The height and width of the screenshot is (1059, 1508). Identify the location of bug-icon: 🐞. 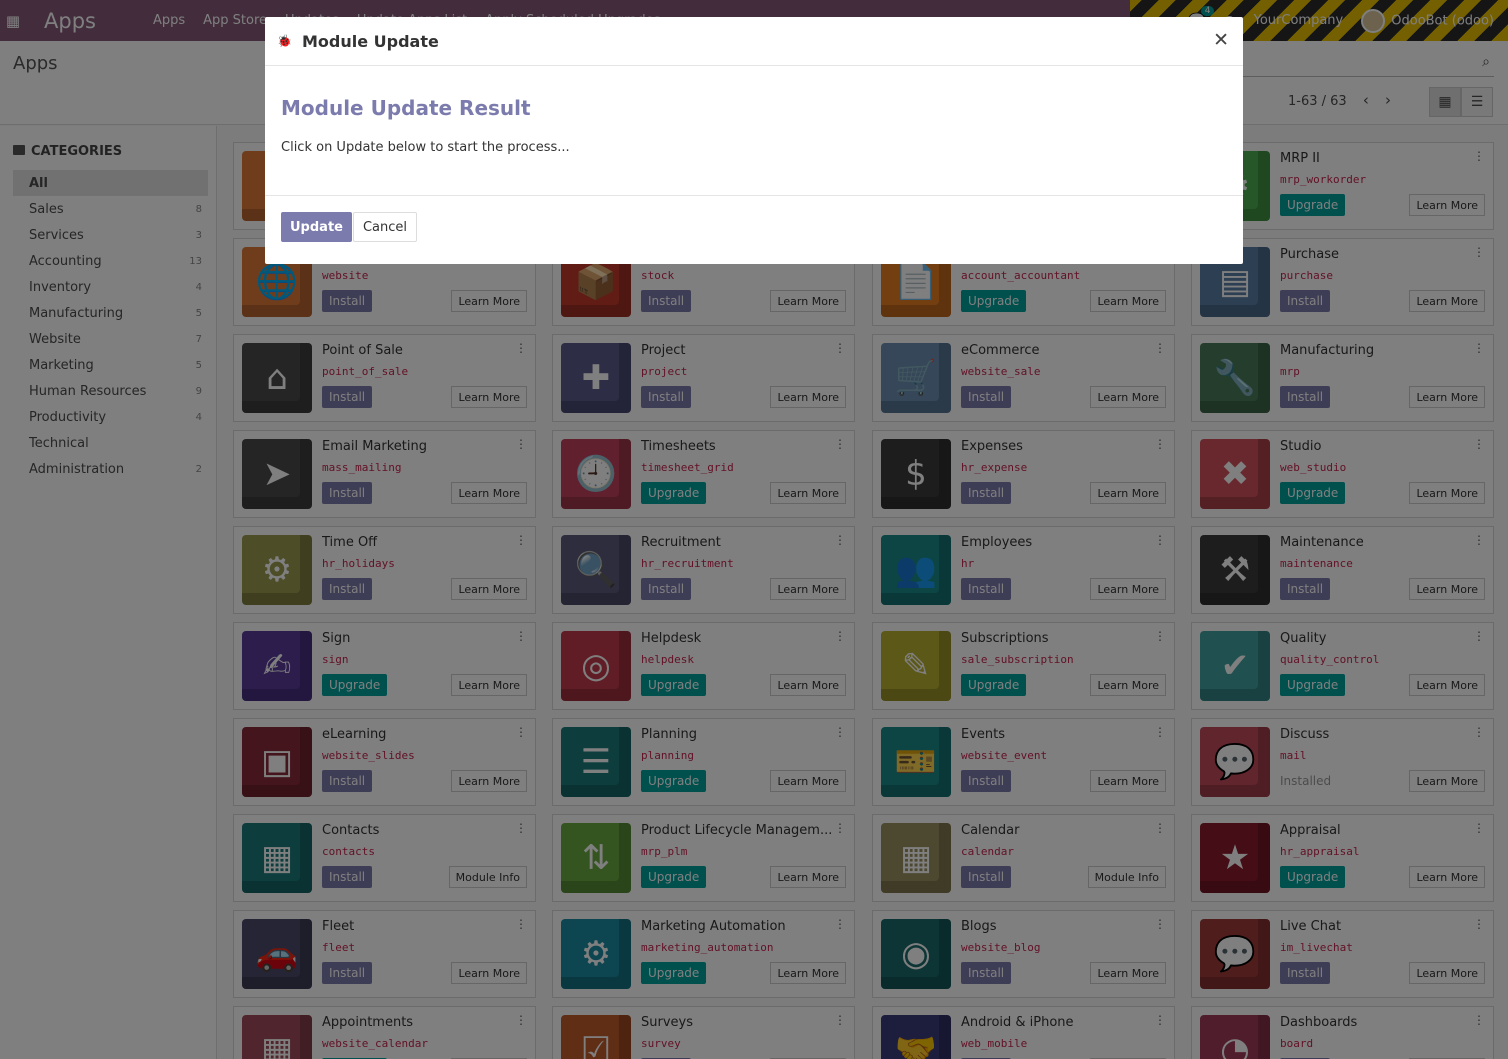
(284, 41).